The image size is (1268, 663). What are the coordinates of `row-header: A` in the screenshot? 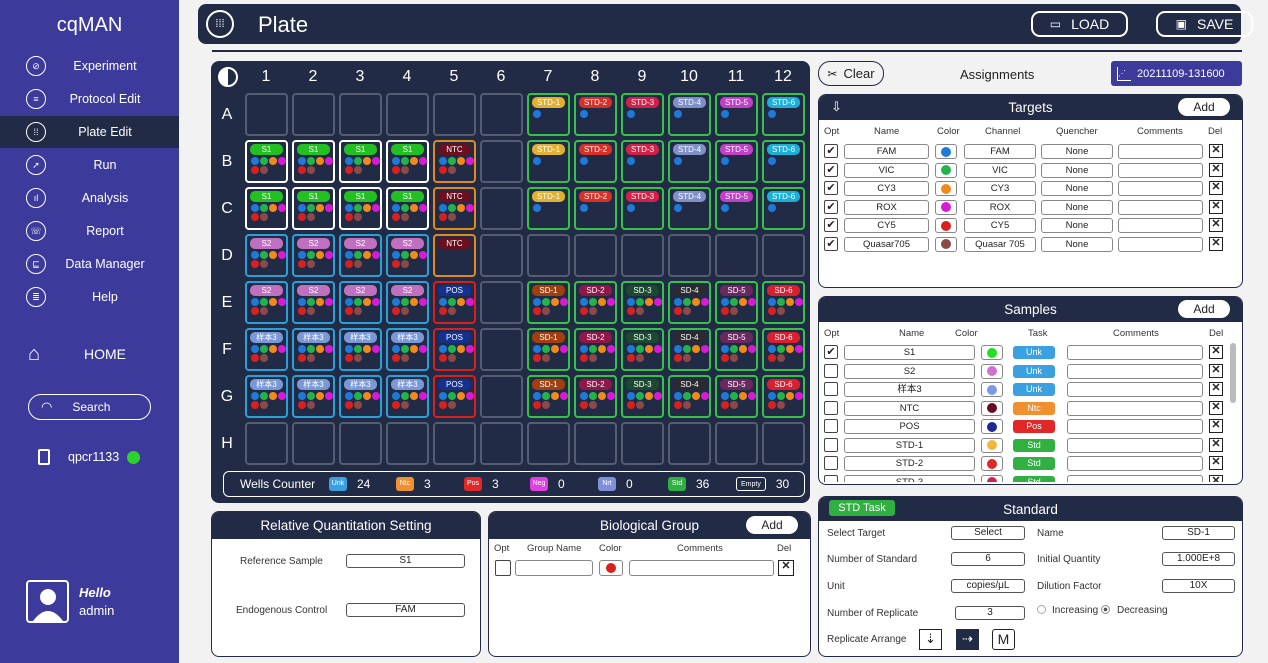 It's located at (227, 115).